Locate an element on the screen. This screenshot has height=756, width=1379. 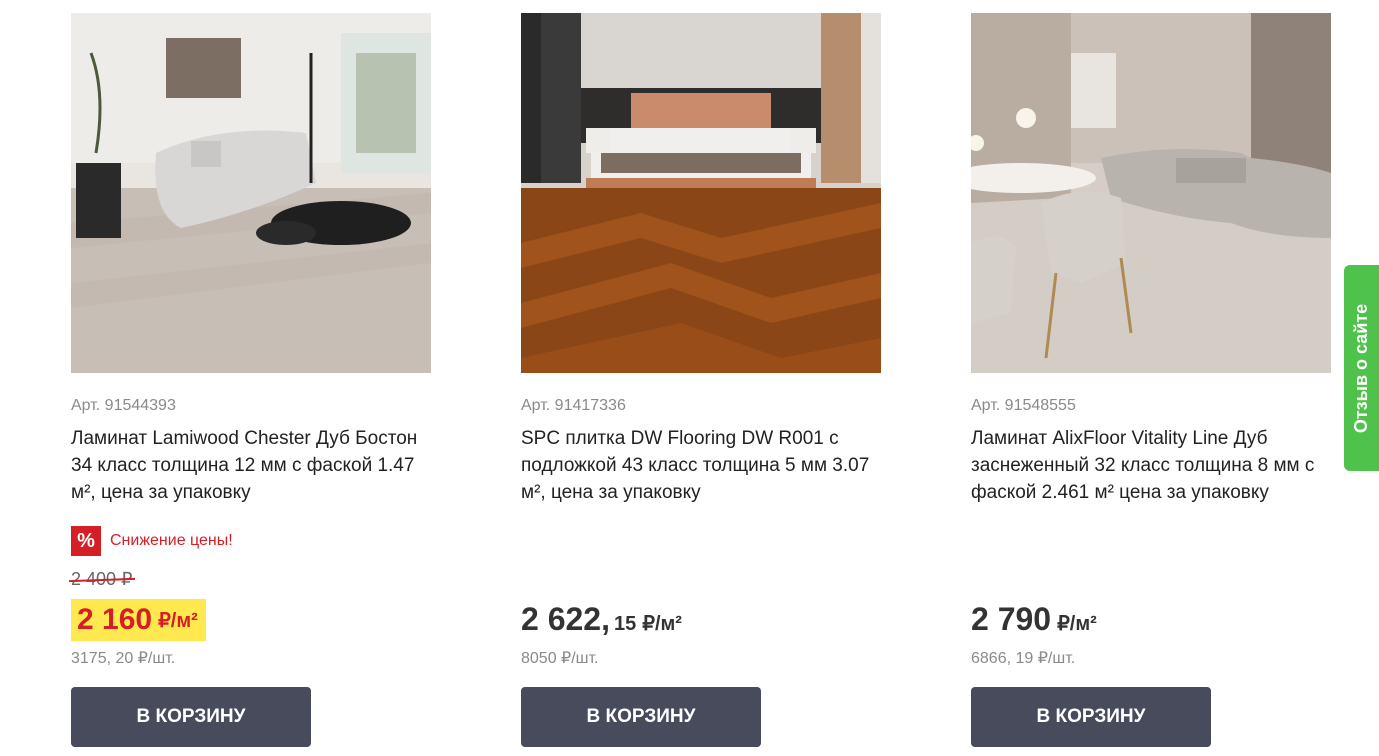
price-per-piece: 3175, 20 ₽/шт. is located at coordinates (123, 658).